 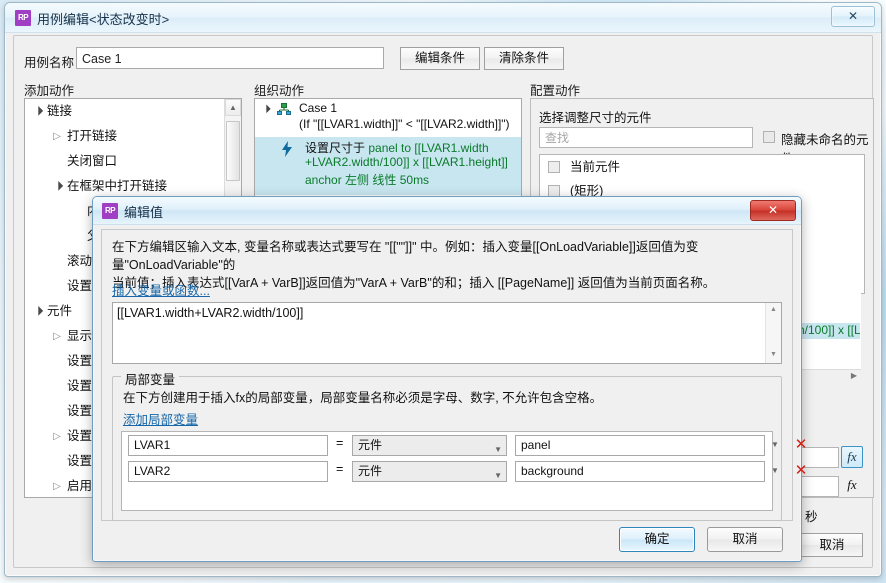 I want to click on action-line-3: anchor 左侧 线性 50ms, so click(x=367, y=179).